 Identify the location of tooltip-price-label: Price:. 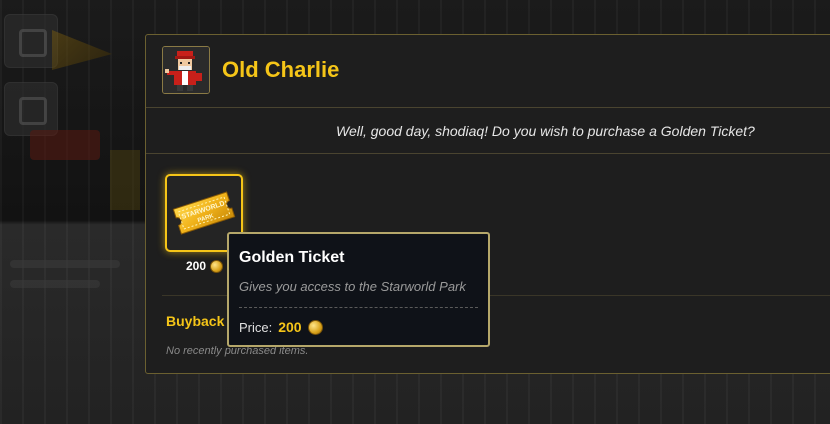
(256, 327).